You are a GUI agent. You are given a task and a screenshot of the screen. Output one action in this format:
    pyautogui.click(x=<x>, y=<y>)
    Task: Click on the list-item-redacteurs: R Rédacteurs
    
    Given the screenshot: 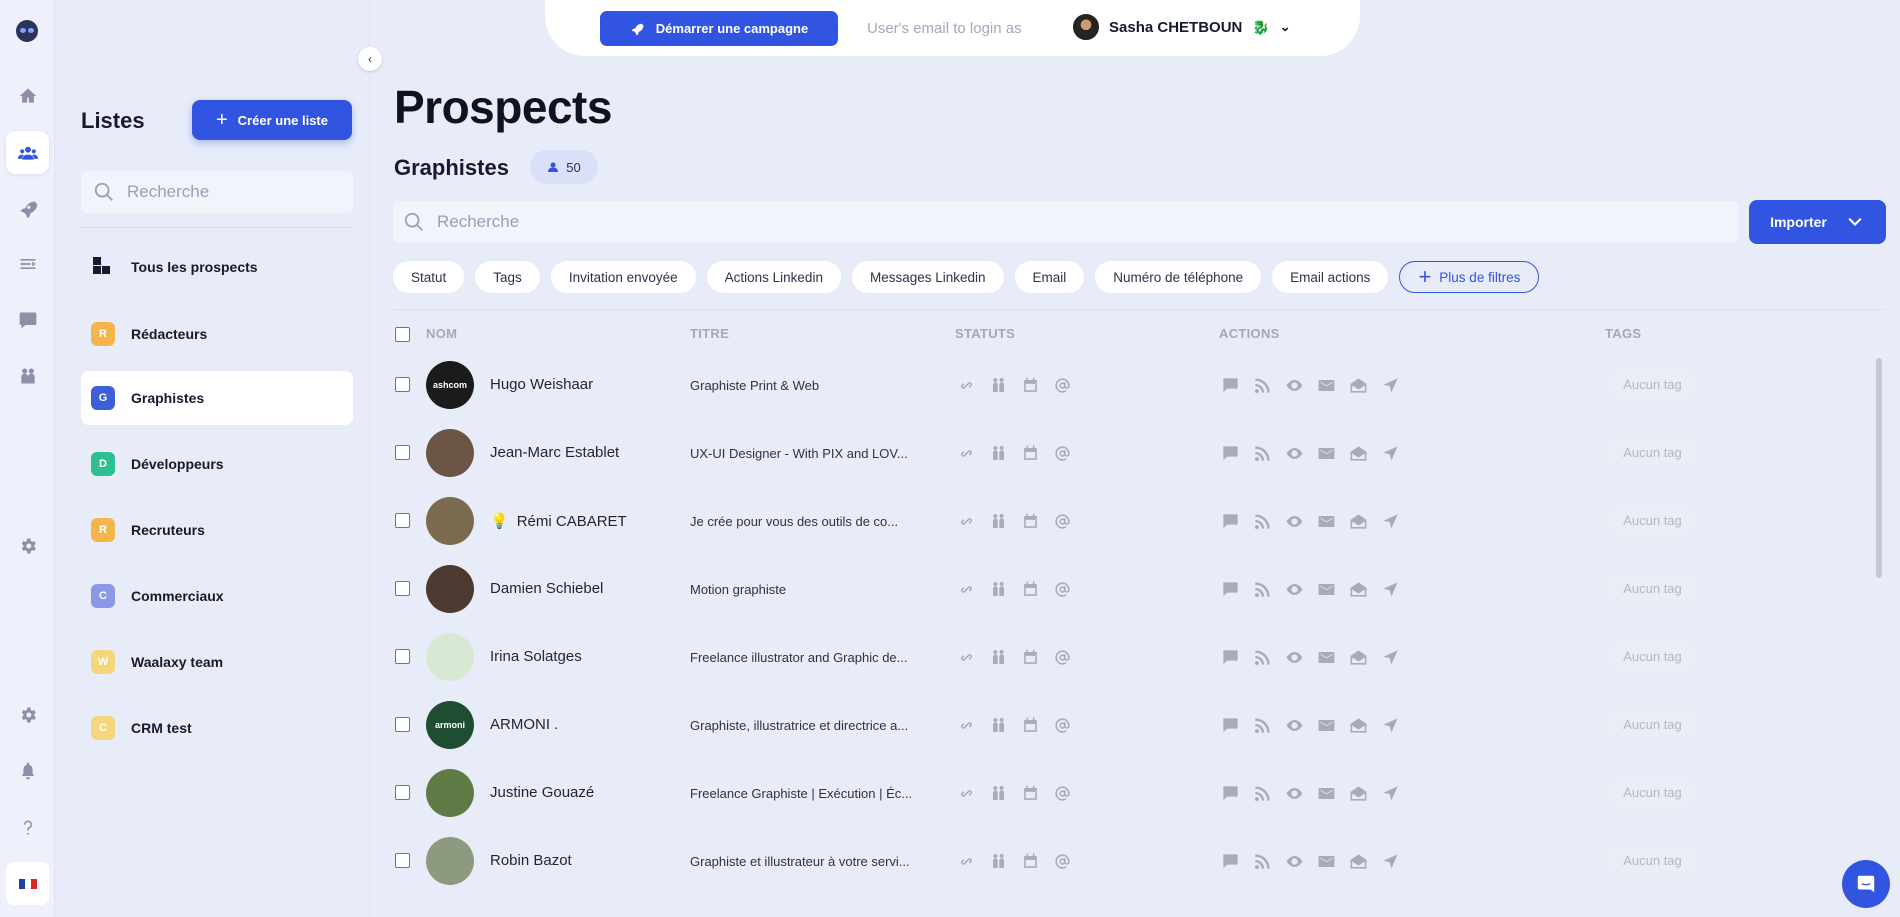 What is the action you would take?
    pyautogui.click(x=217, y=334)
    